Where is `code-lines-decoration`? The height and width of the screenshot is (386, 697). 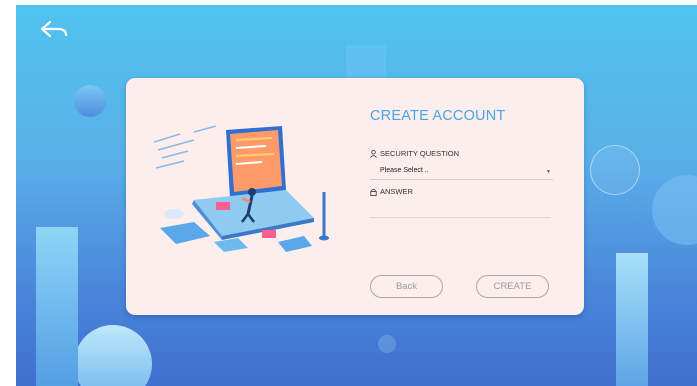
code-lines-decoration is located at coordinates (185, 147).